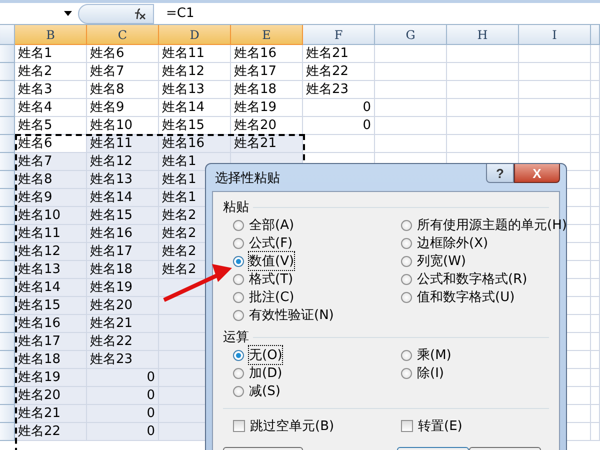 The image size is (600, 450). I want to click on option-label: 加(D), so click(265, 373).